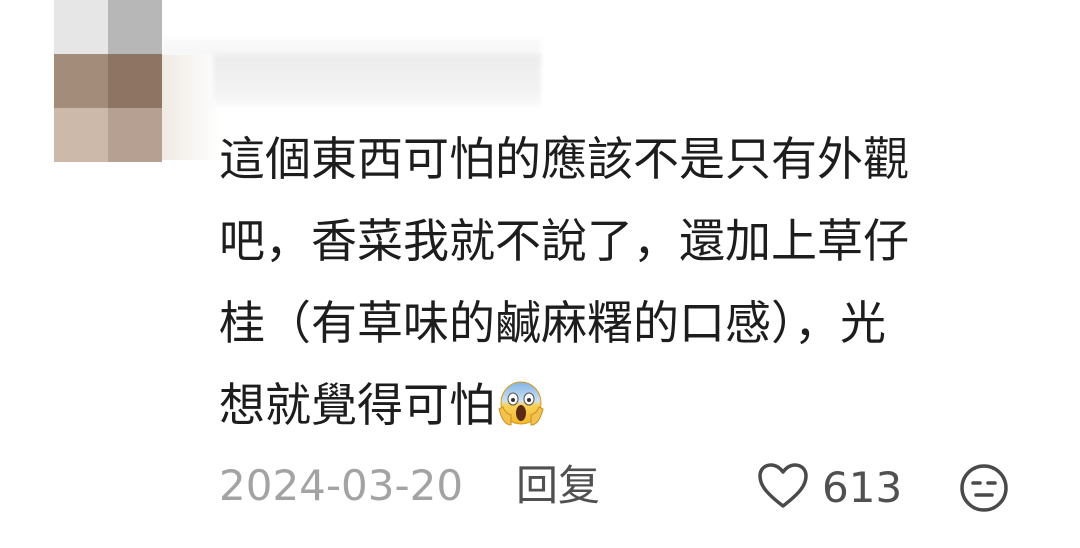  Describe the element at coordinates (564, 241) in the screenshot. I see `comment-line: 吧，香菜我就不說了，還加上草仔` at that location.